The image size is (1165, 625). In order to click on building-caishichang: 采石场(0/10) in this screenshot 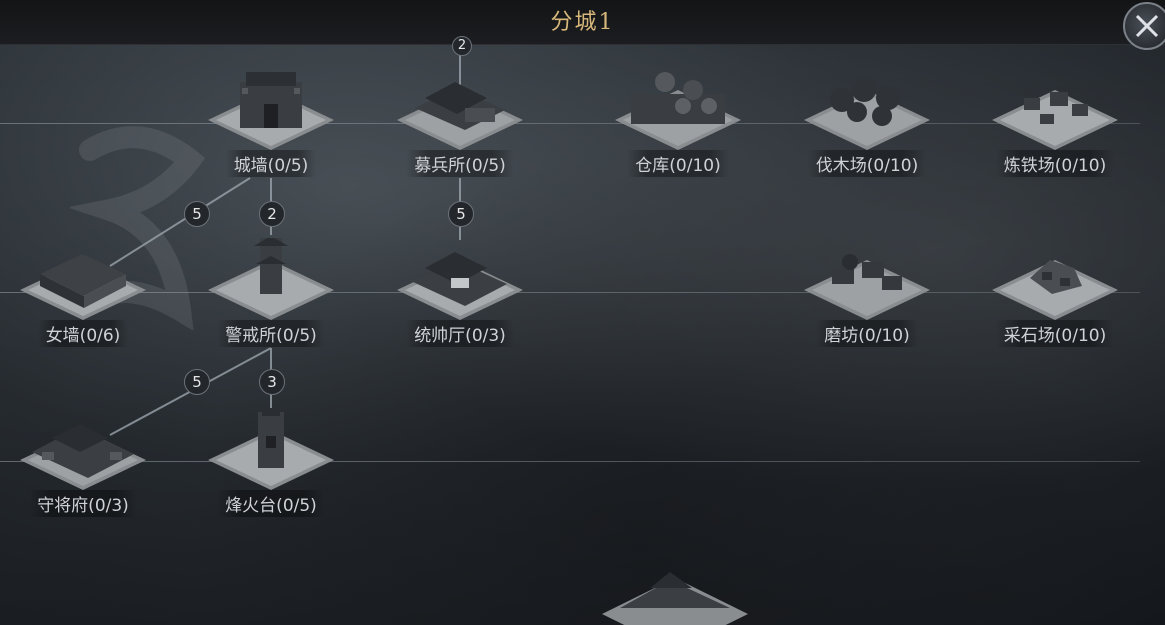, I will do `click(1055, 292)`.